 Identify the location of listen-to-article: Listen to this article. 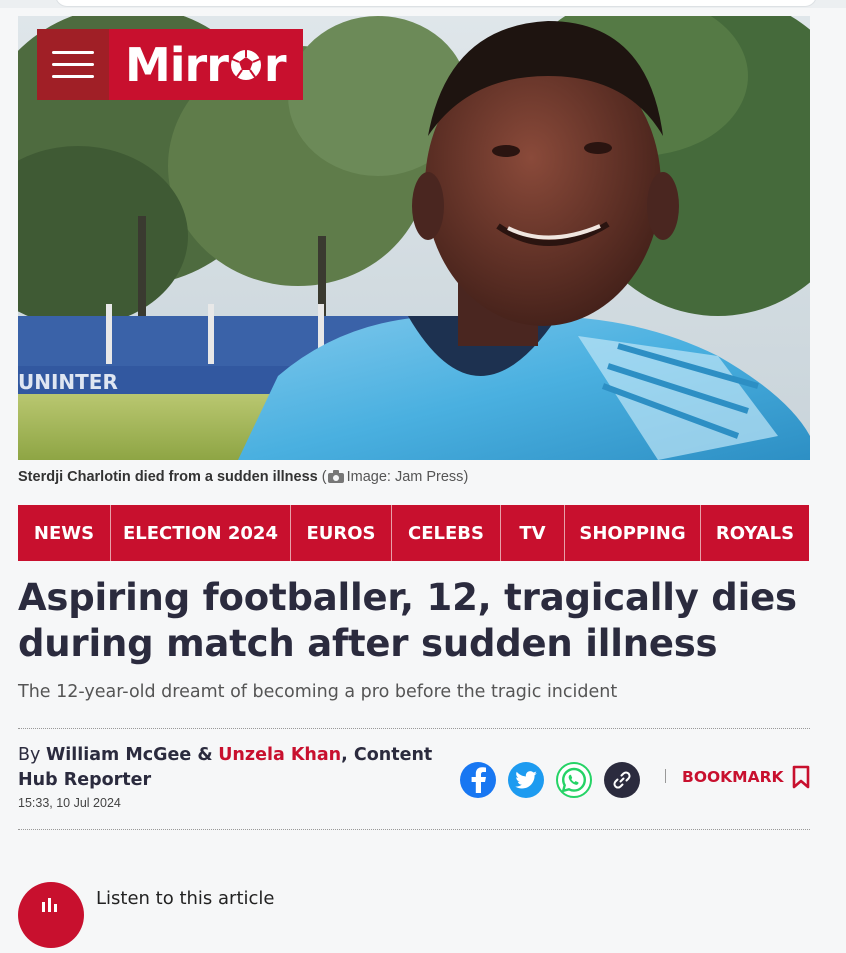
(218, 914).